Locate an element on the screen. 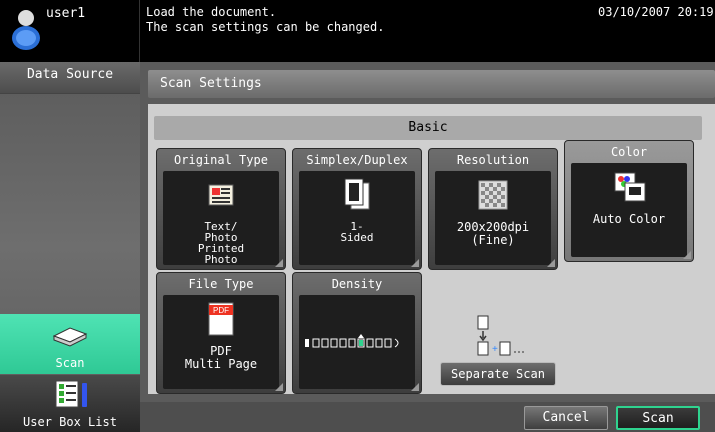 The image size is (715, 432). user-icon is located at coordinates (26, 30).